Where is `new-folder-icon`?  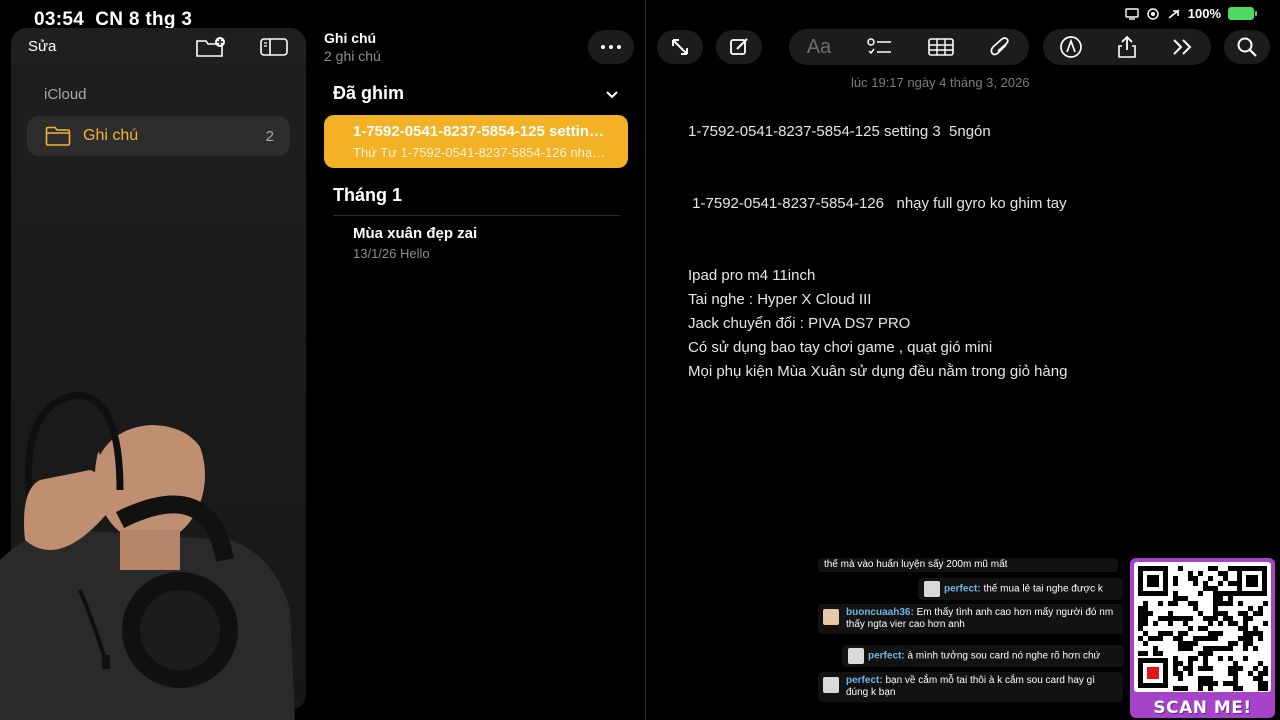
new-folder-icon is located at coordinates (210, 47).